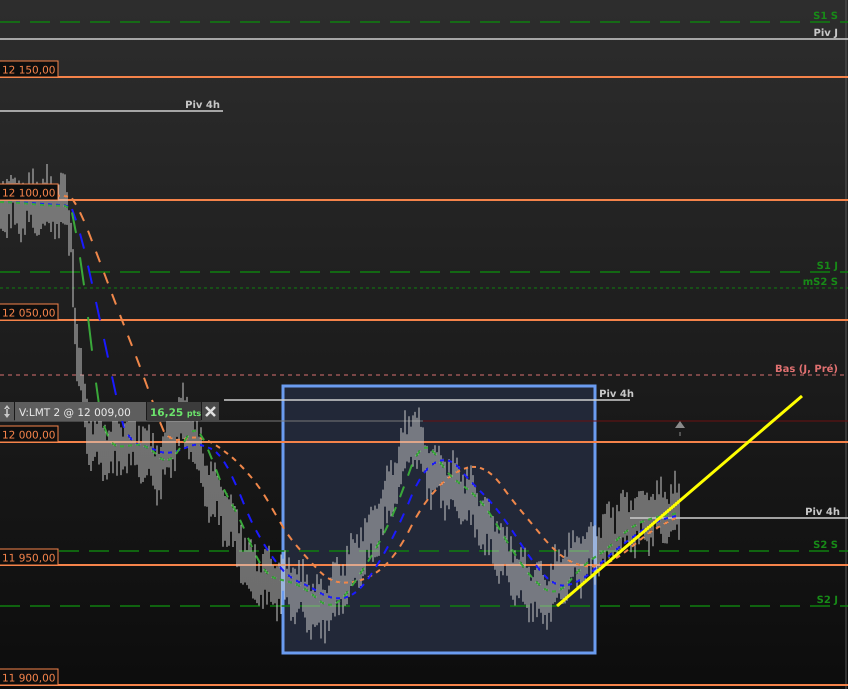 This screenshot has width=848, height=689. What do you see at coordinates (29, 677) in the screenshot?
I see `price-label: 11 900,00` at bounding box center [29, 677].